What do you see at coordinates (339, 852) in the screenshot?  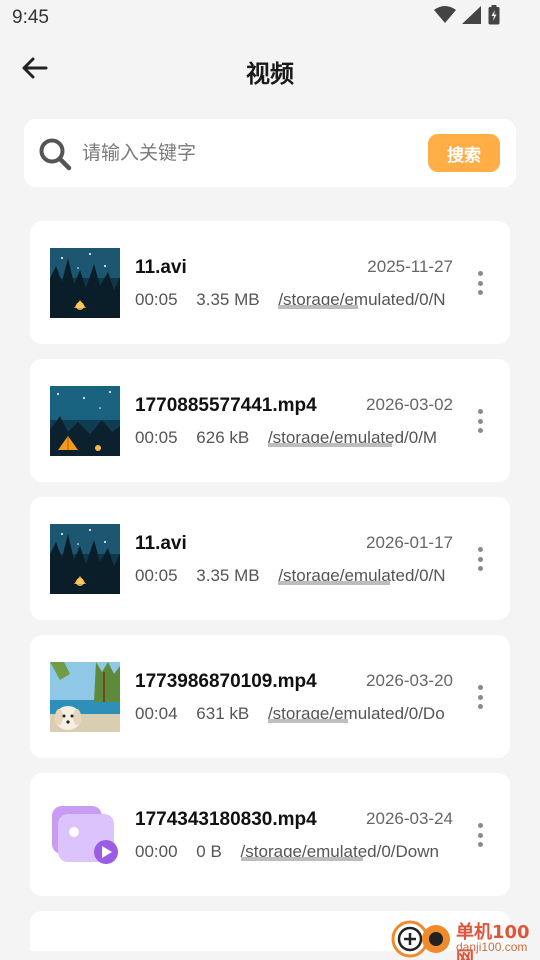 I see `video-path: /storage/emulated/0/Down` at bounding box center [339, 852].